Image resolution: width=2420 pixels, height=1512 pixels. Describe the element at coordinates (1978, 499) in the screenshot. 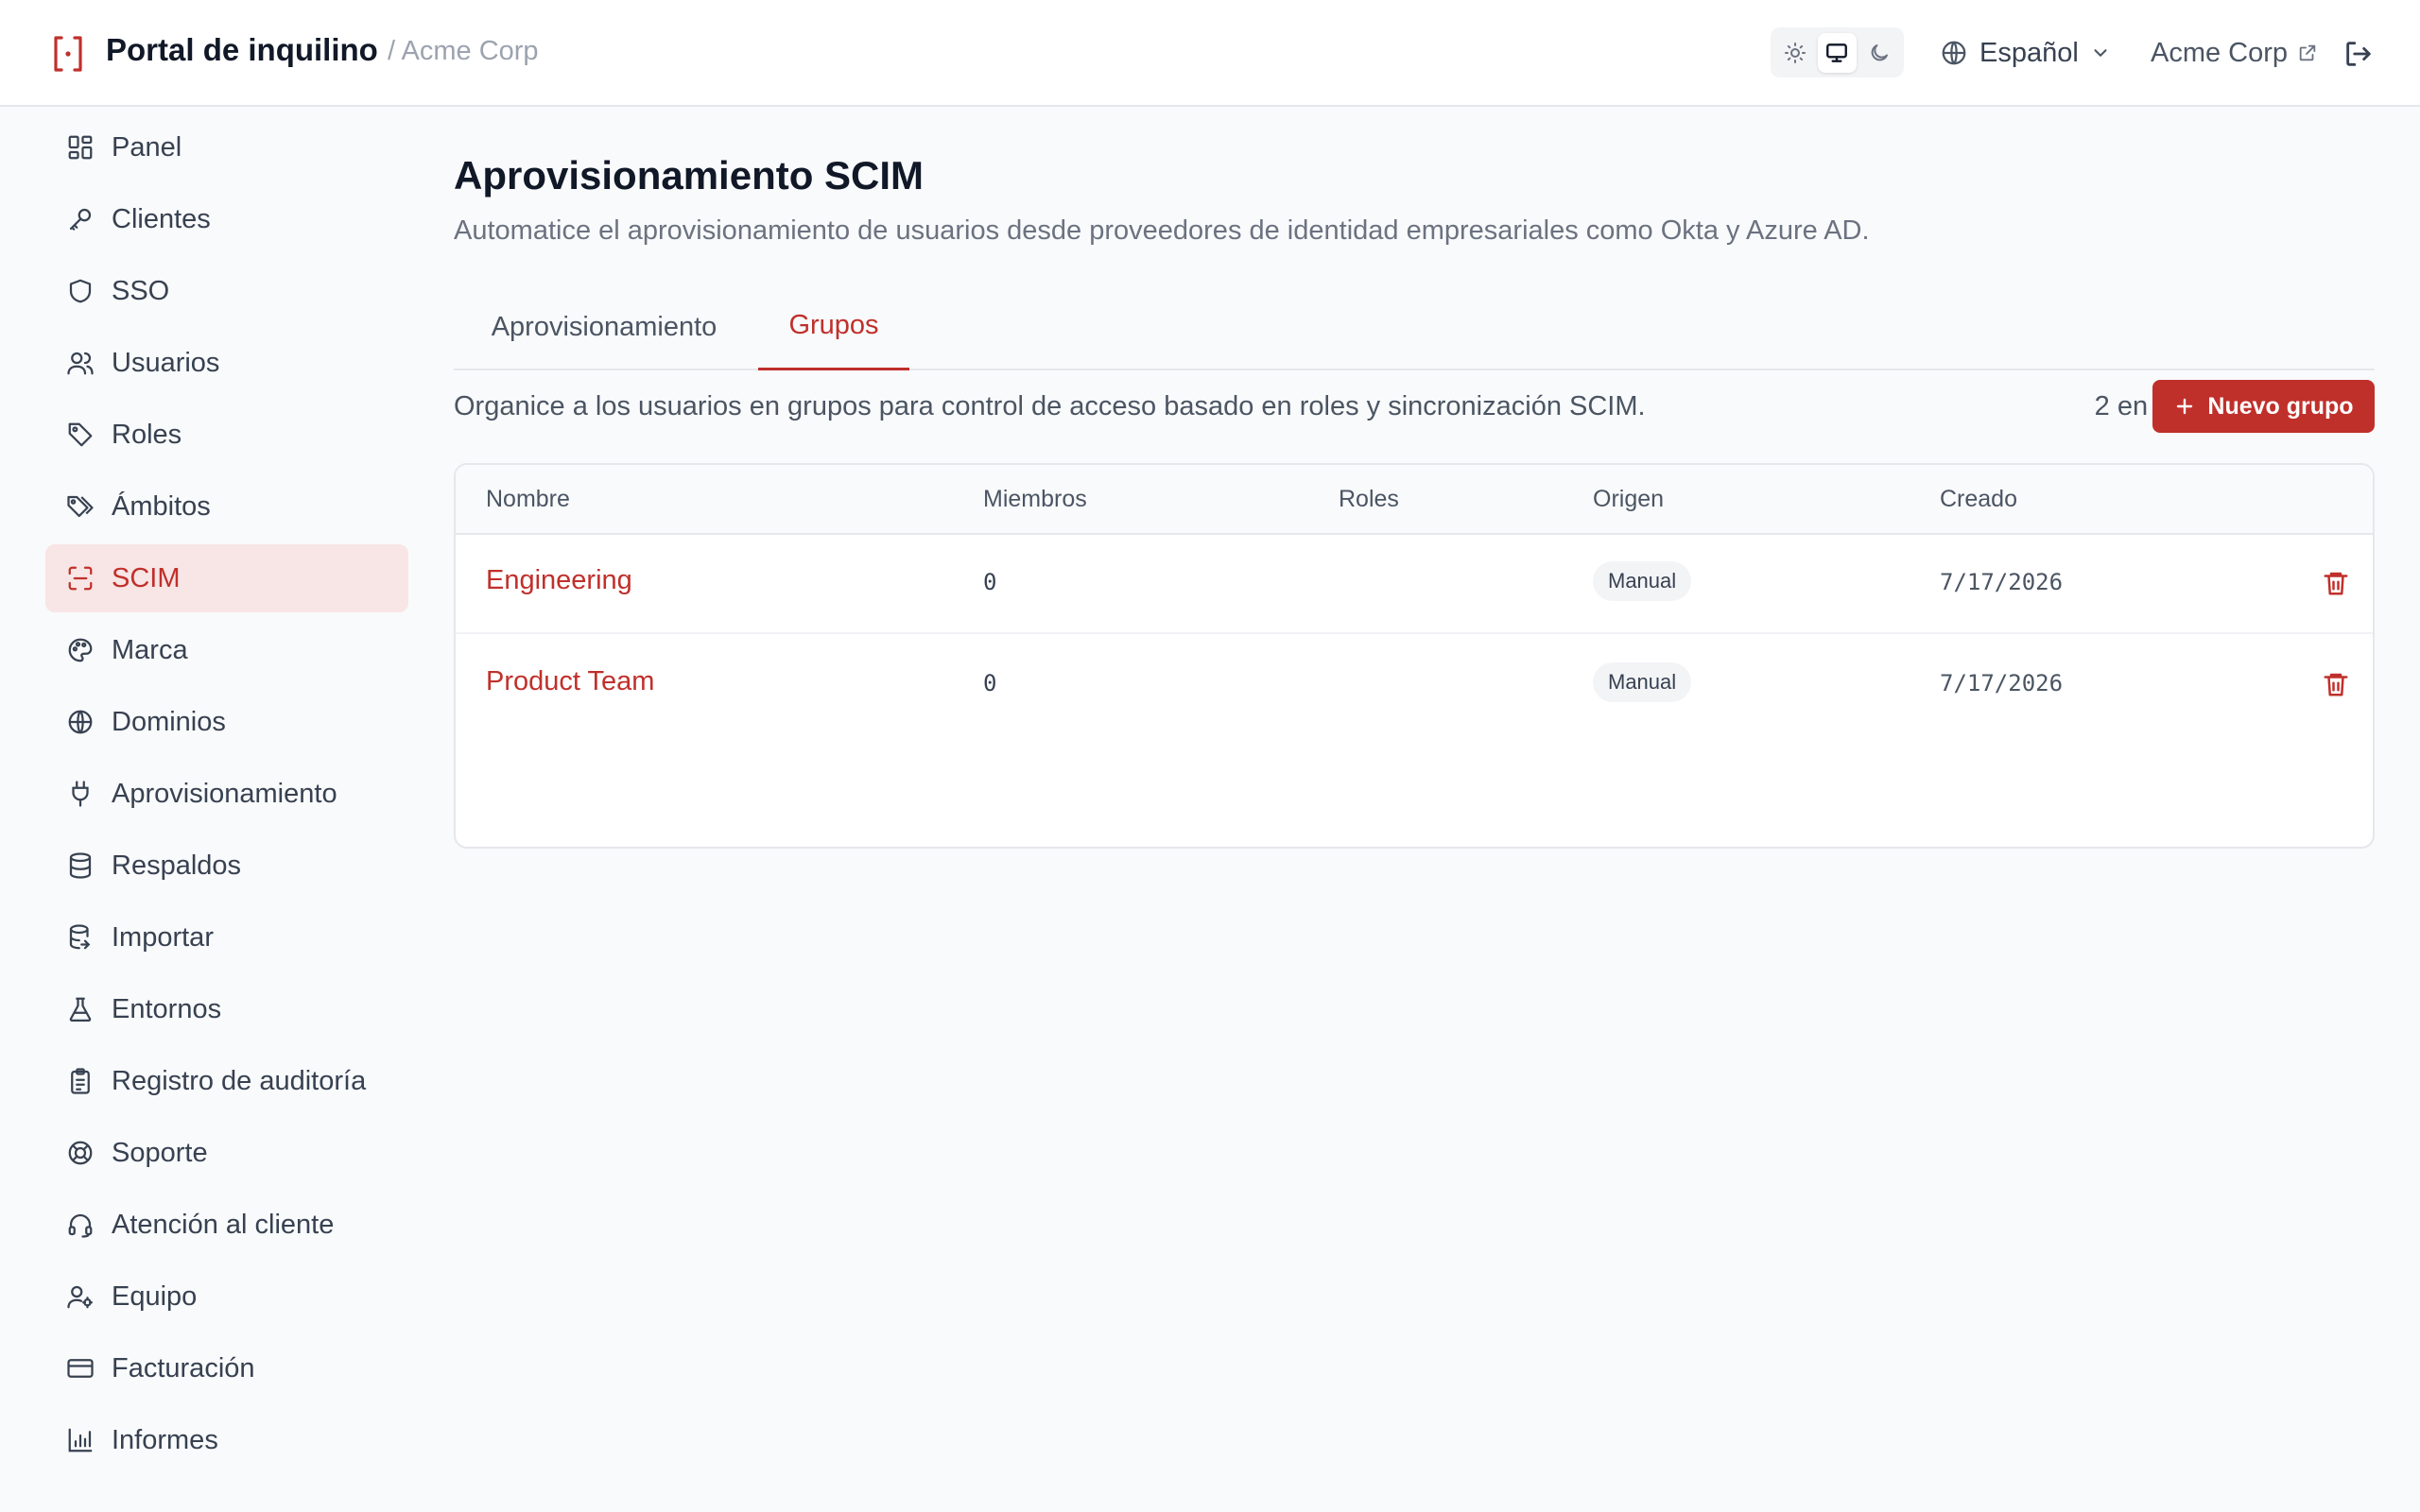

I see `column-header-creado: Creado` at that location.